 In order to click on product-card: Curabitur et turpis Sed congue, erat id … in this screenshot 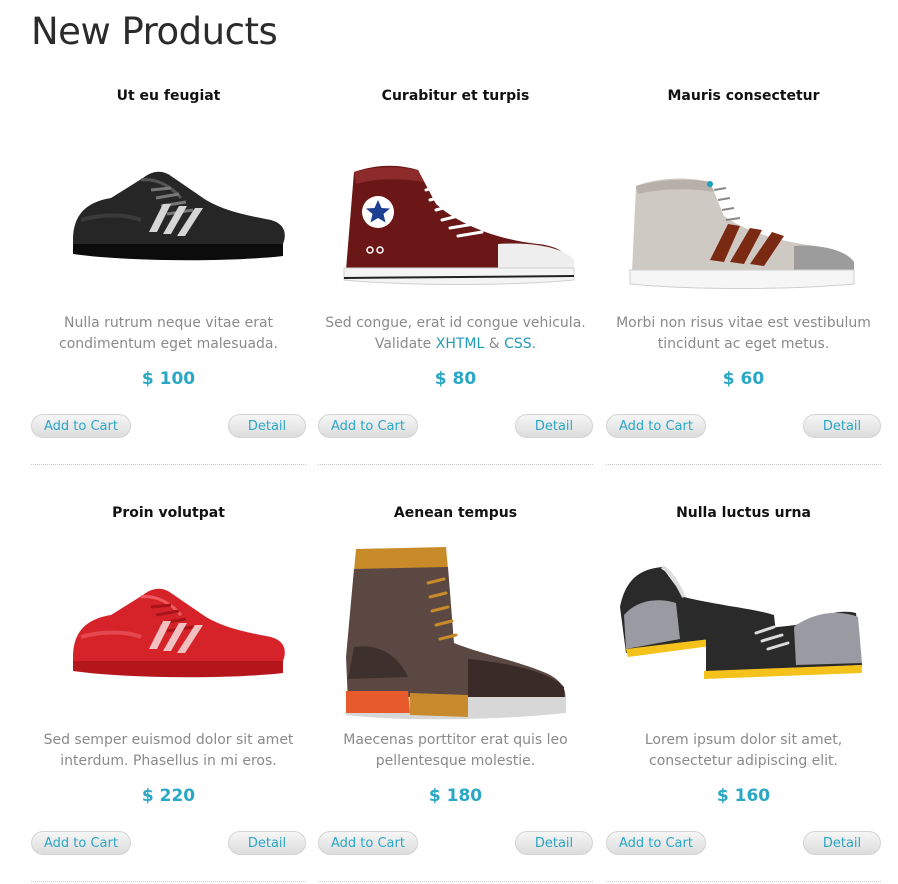, I will do `click(455, 273)`.